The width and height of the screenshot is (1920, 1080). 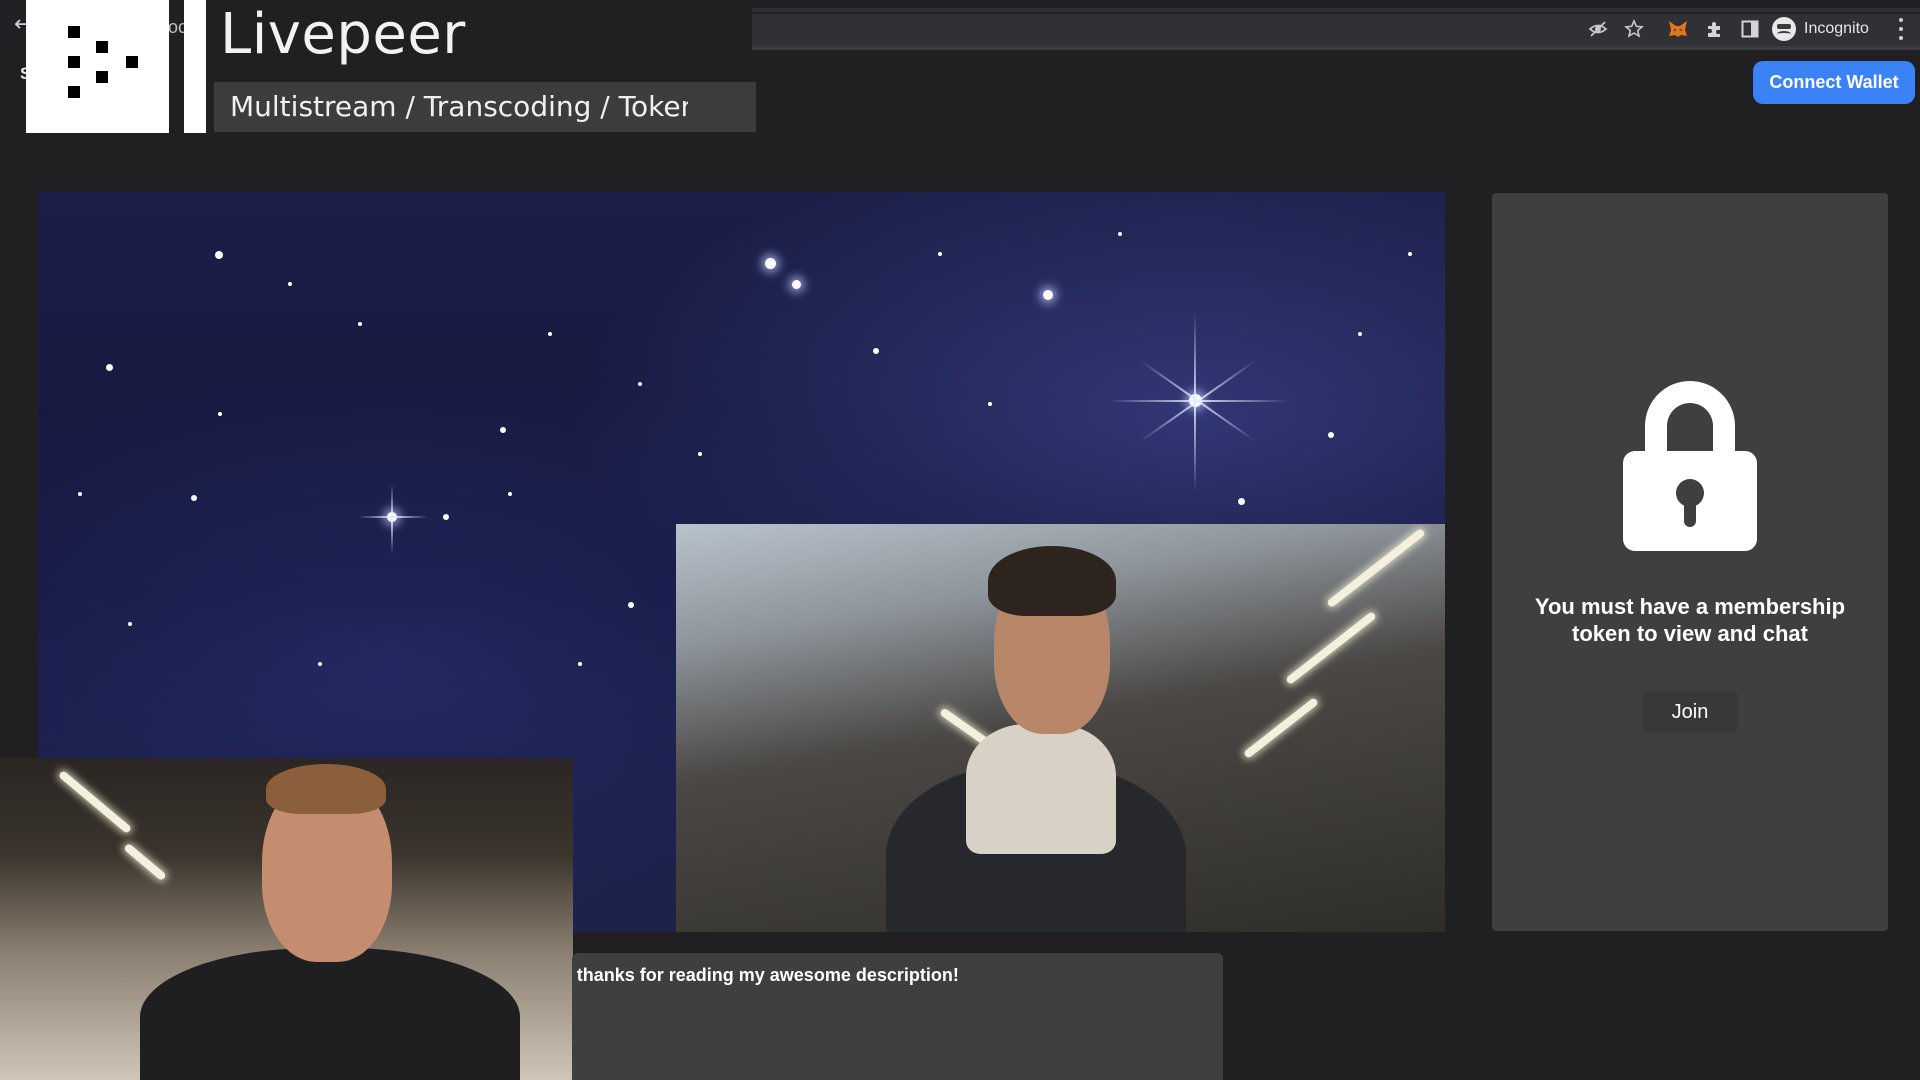 What do you see at coordinates (97, 66) in the screenshot?
I see `livepeer-logo` at bounding box center [97, 66].